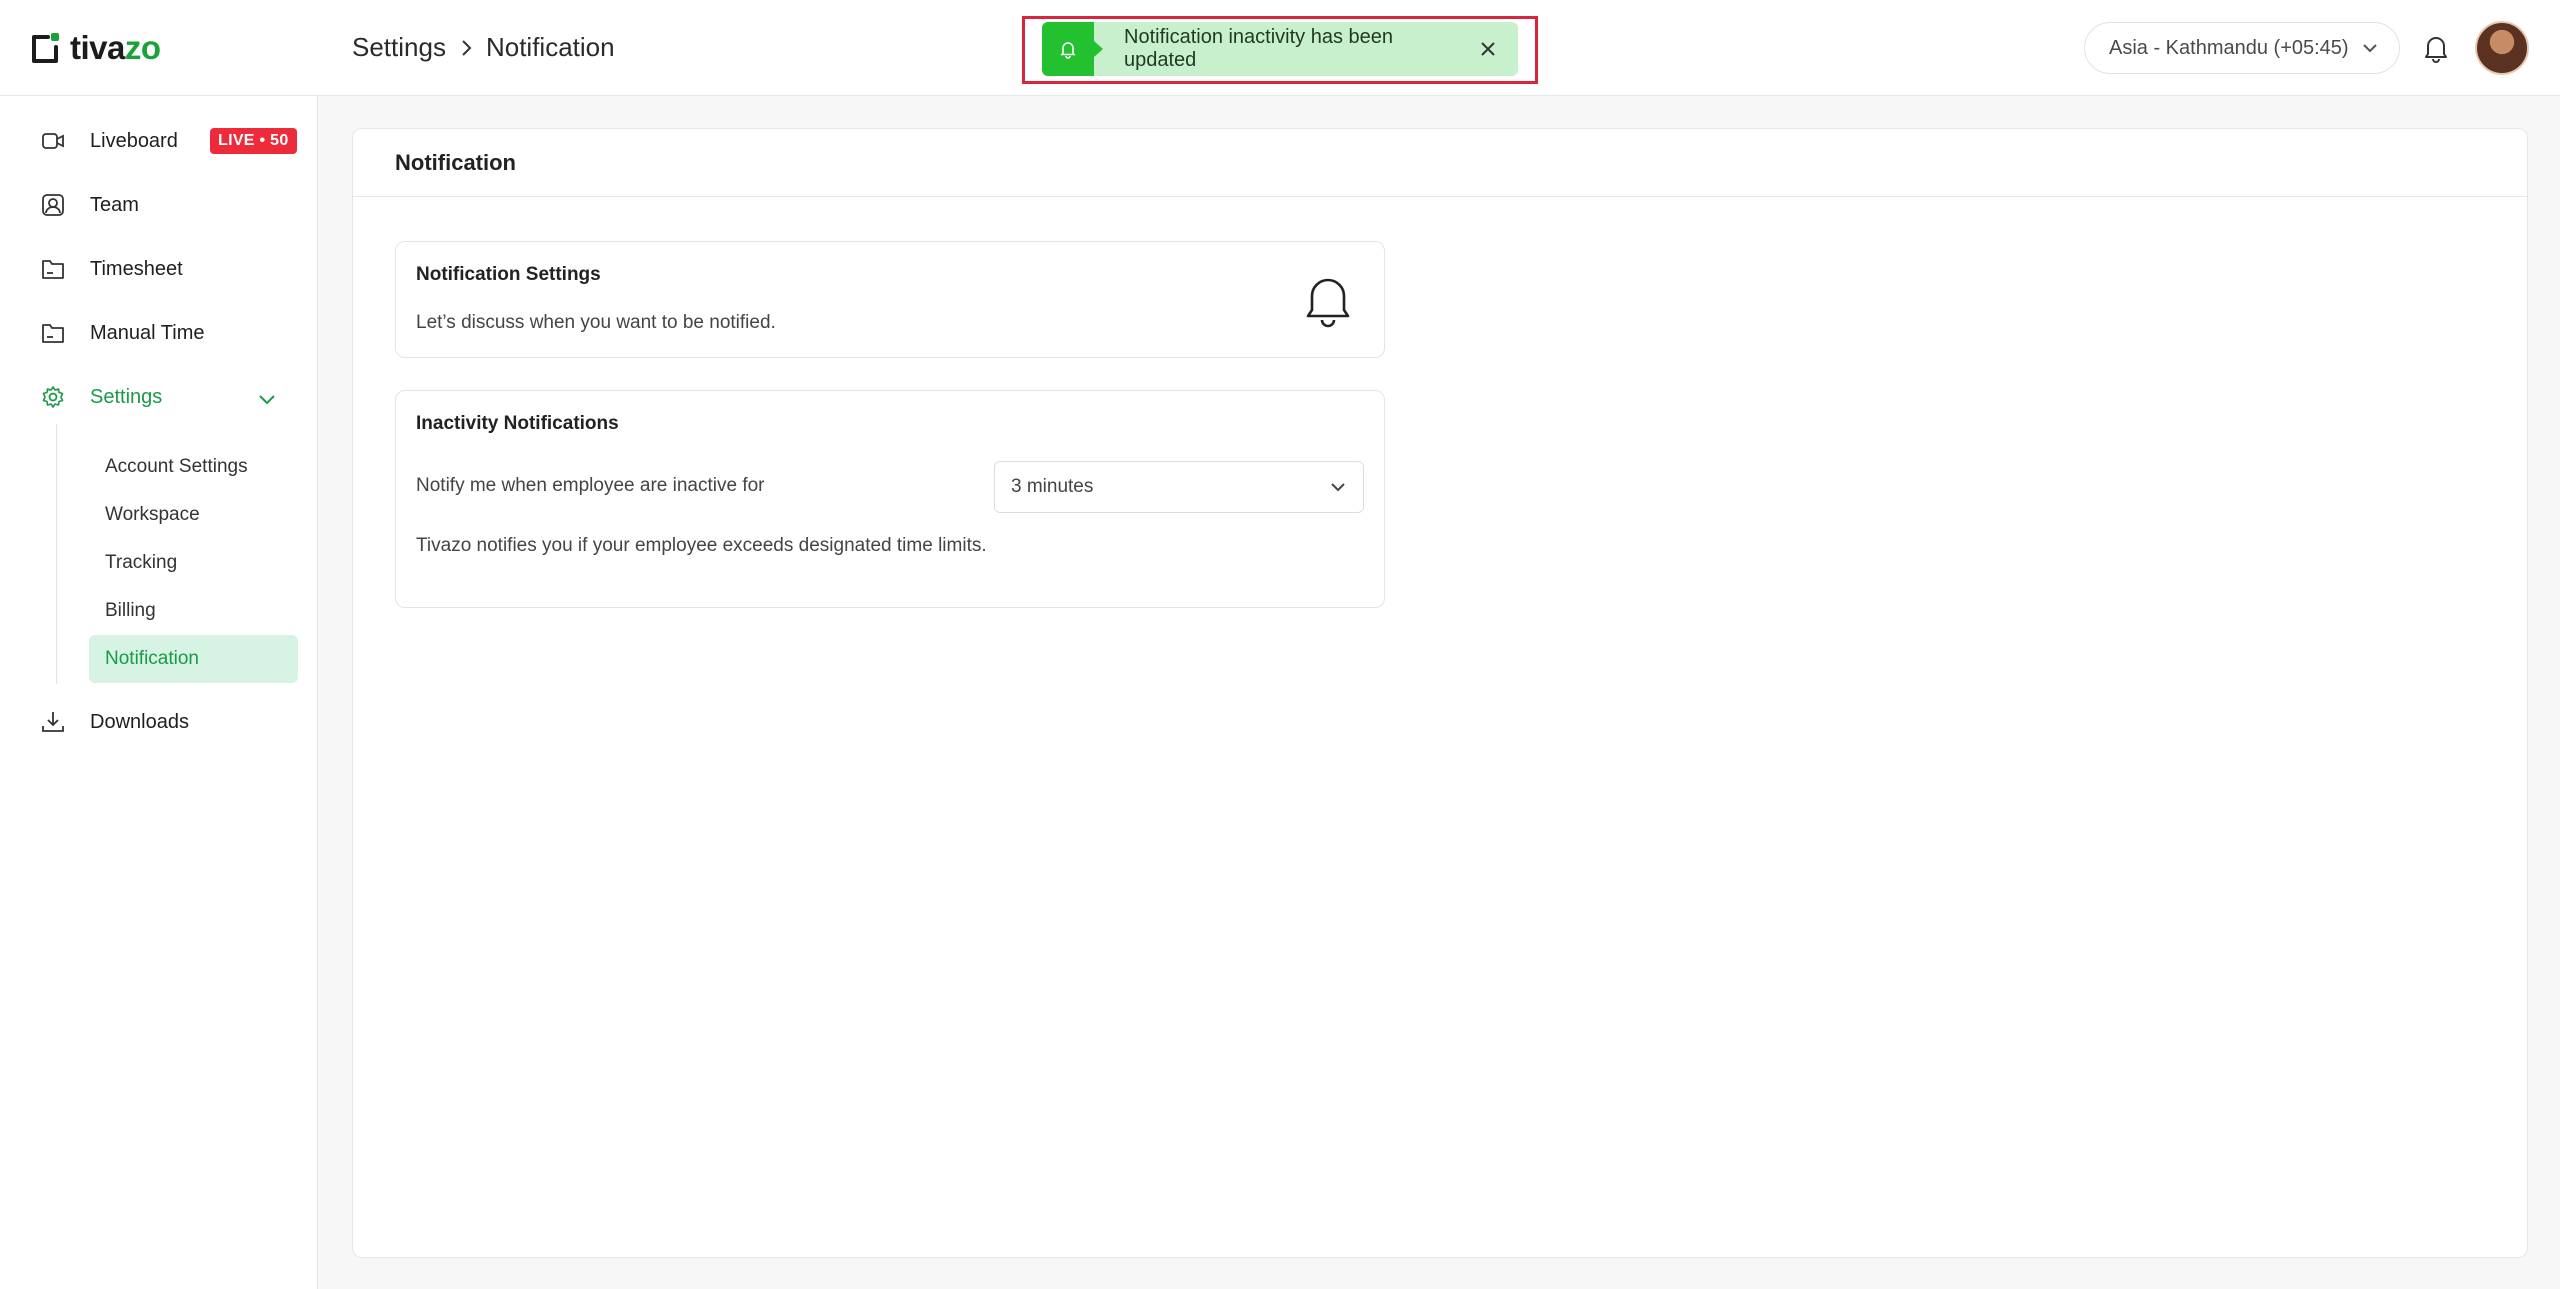 This screenshot has width=2560, height=1289. Describe the element at coordinates (1179, 487) in the screenshot. I see `inactivity-duration-select: 3 minutes` at that location.